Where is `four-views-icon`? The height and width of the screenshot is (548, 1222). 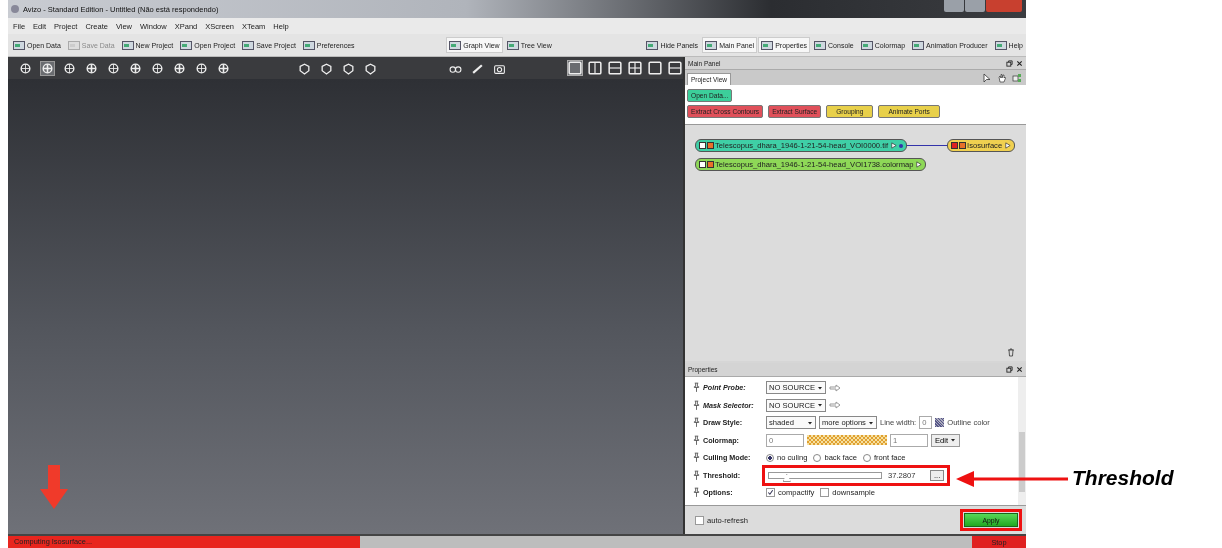 four-views-icon is located at coordinates (635, 68).